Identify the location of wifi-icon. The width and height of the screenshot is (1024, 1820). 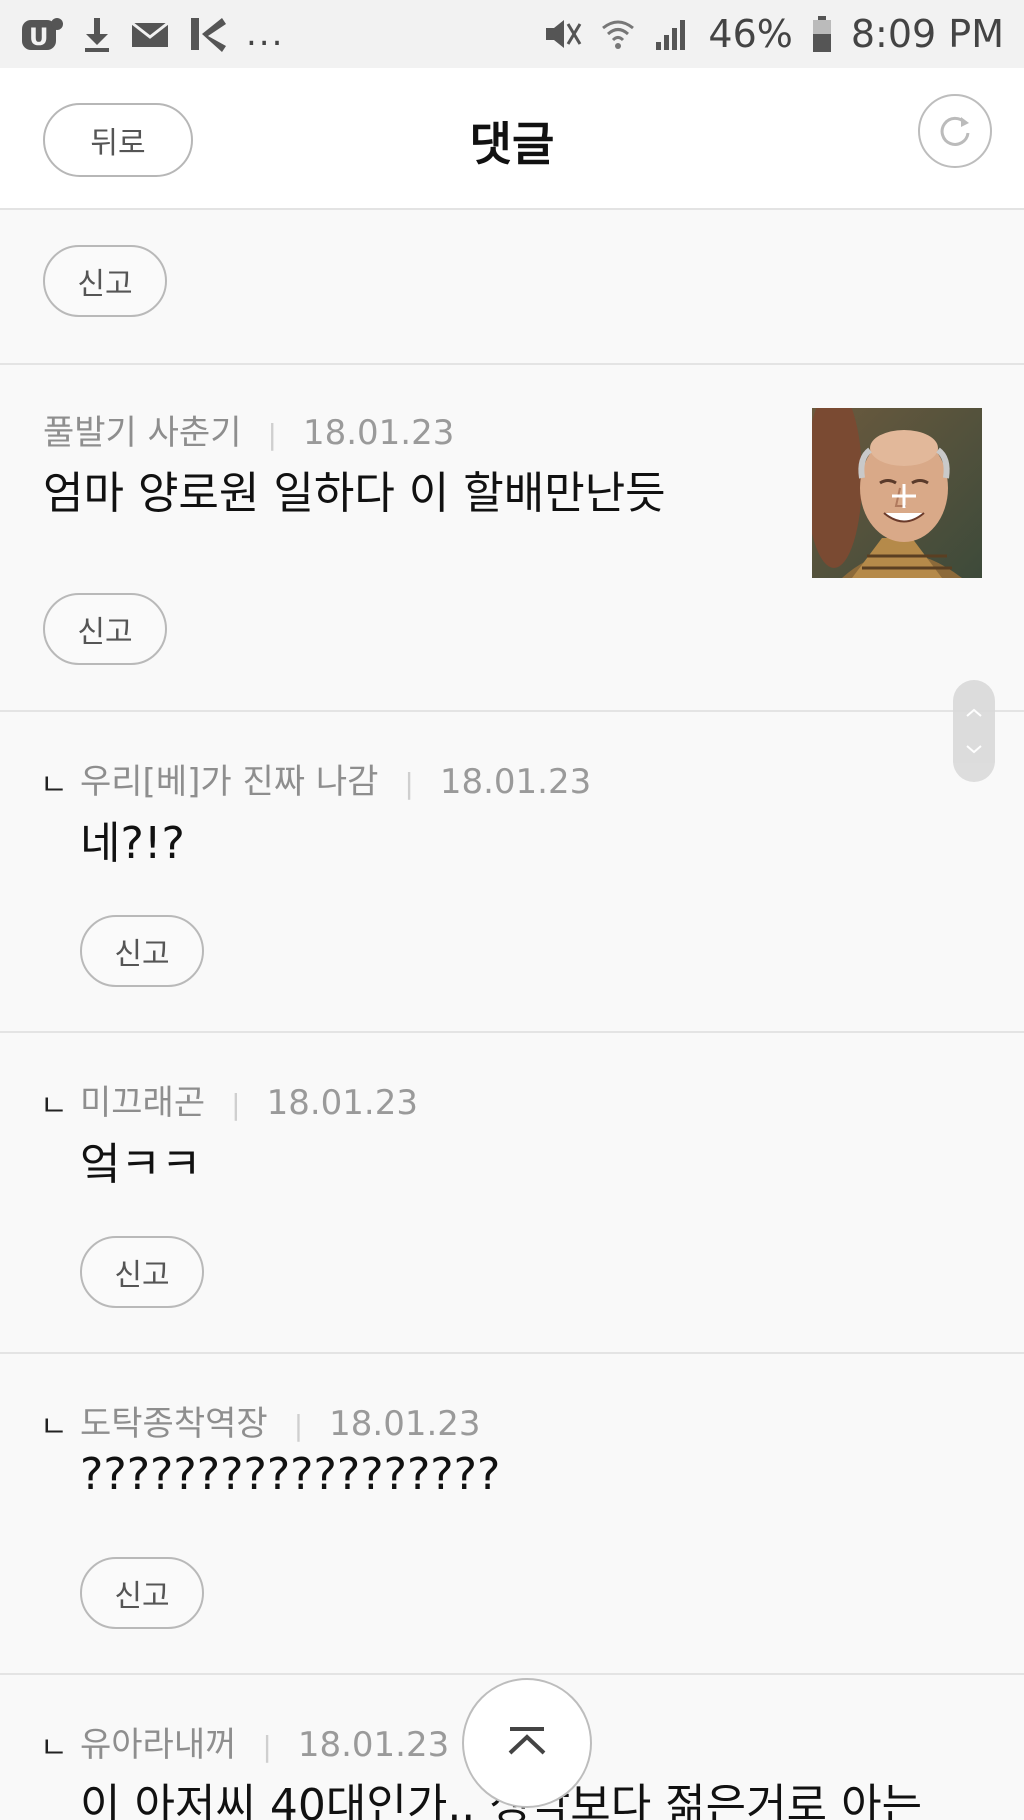
(618, 34).